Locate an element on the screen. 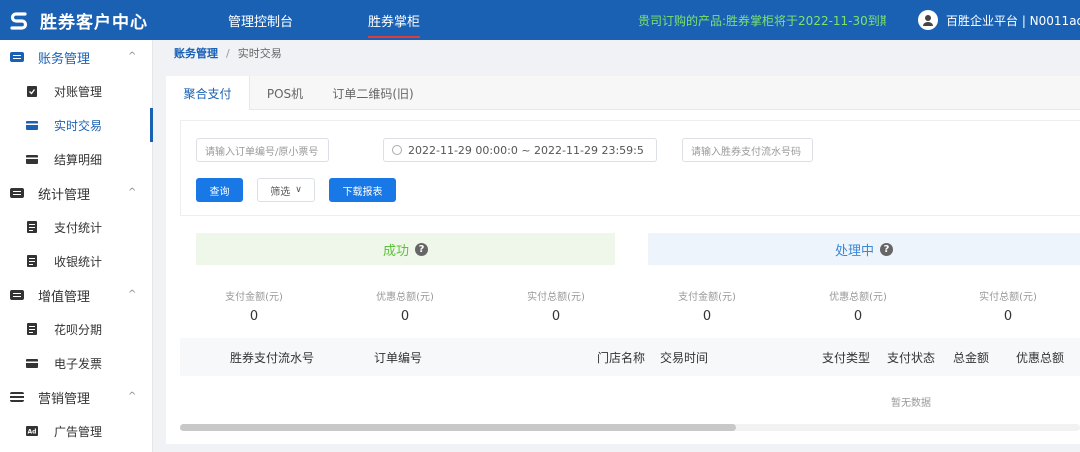 This screenshot has height=452, width=1080. stat-success-payment: 支付金额(元) 0 is located at coordinates (254, 306).